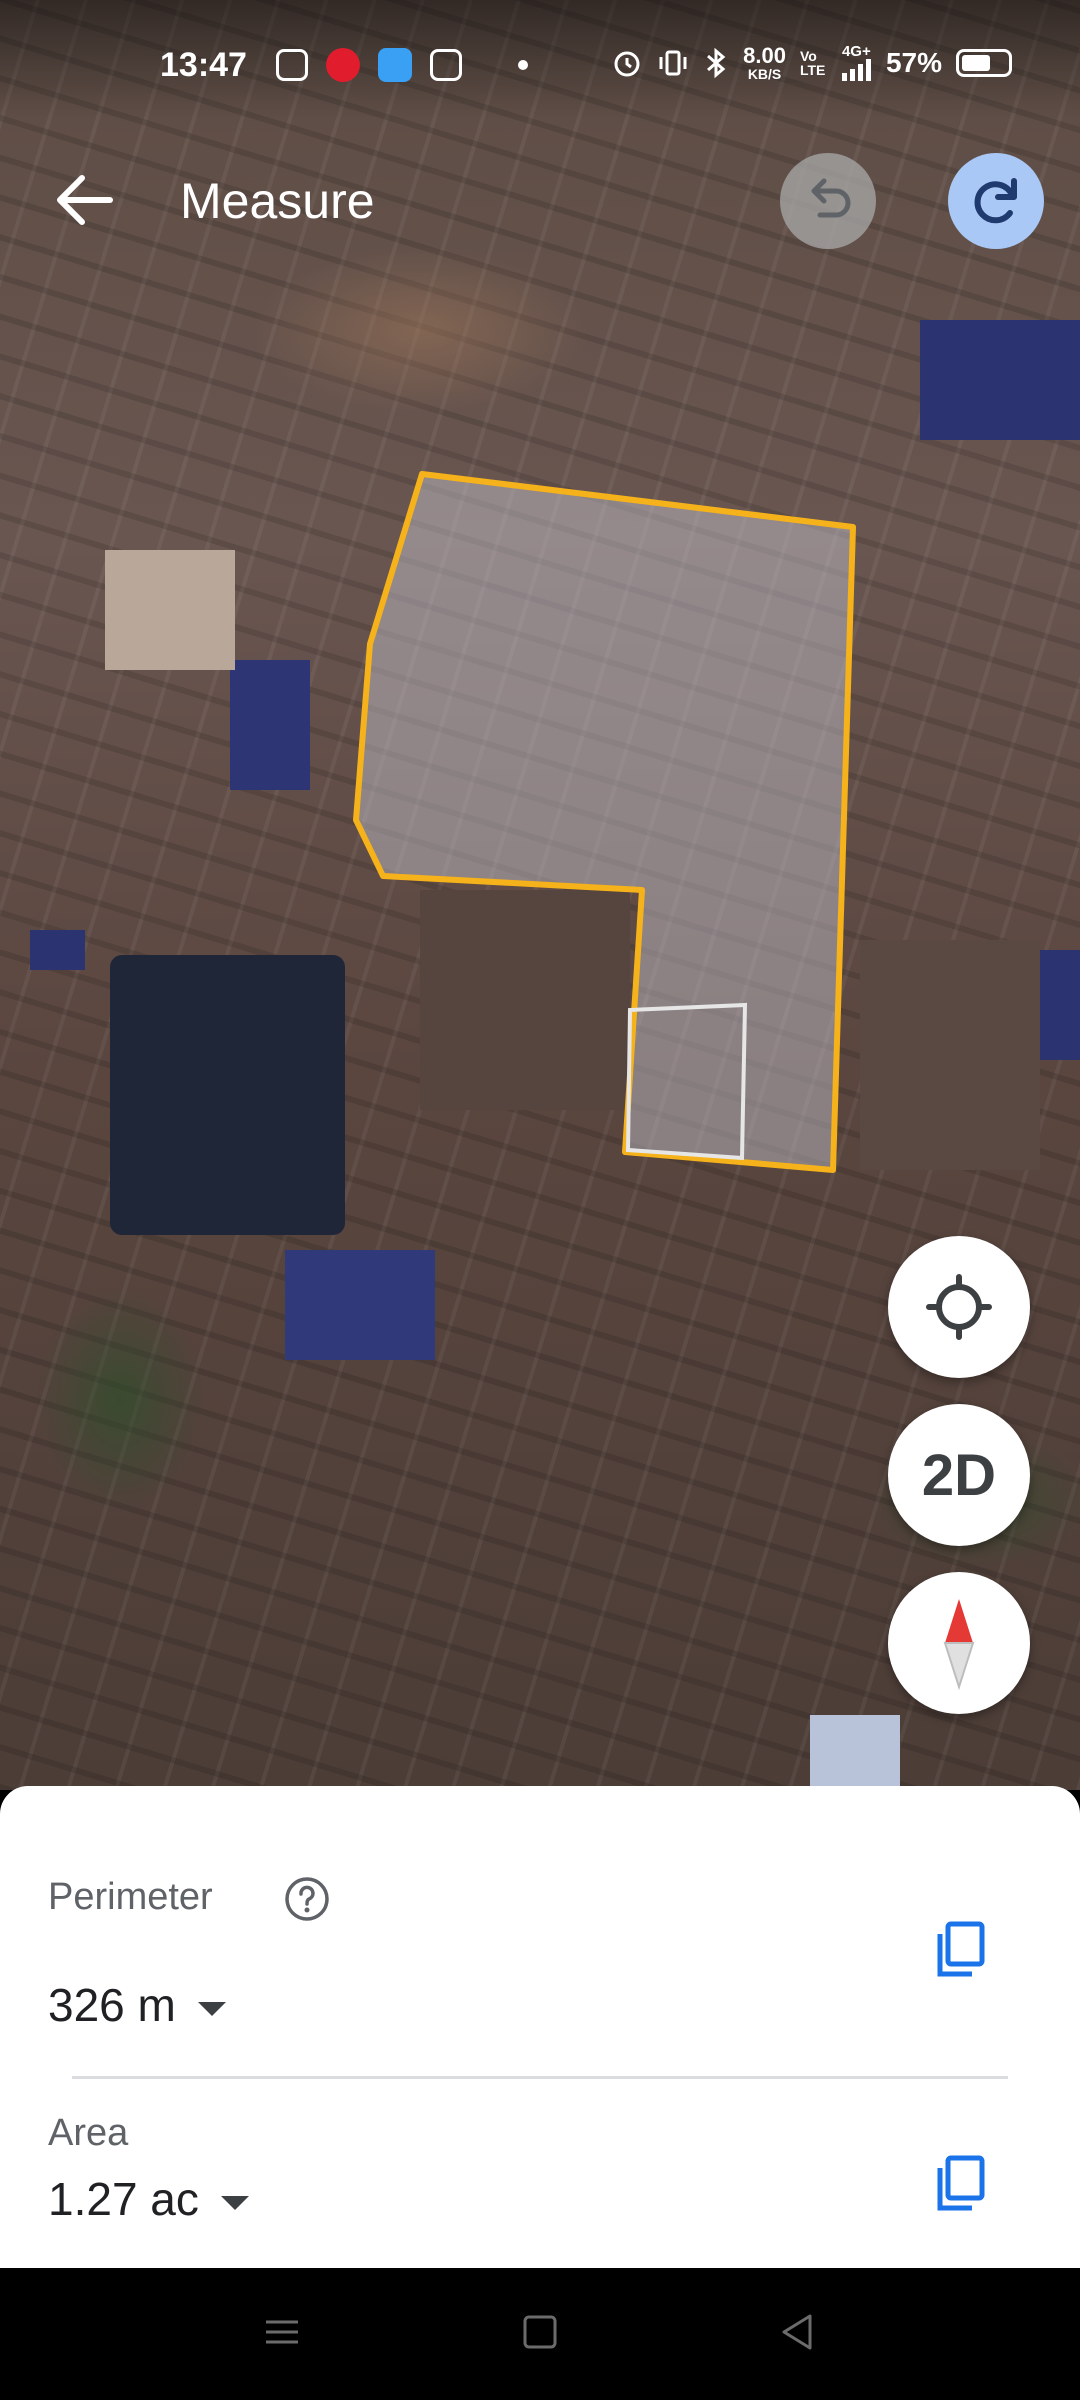 Image resolution: width=1080 pixels, height=2400 pixels. I want to click on system-nav-bar, so click(540, 2334).